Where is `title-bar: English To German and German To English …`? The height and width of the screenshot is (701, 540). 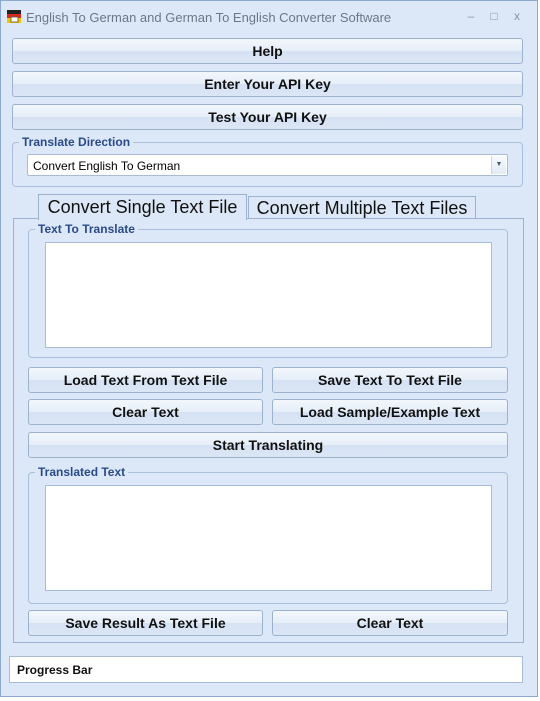 title-bar: English To German and German To English … is located at coordinates (269, 17).